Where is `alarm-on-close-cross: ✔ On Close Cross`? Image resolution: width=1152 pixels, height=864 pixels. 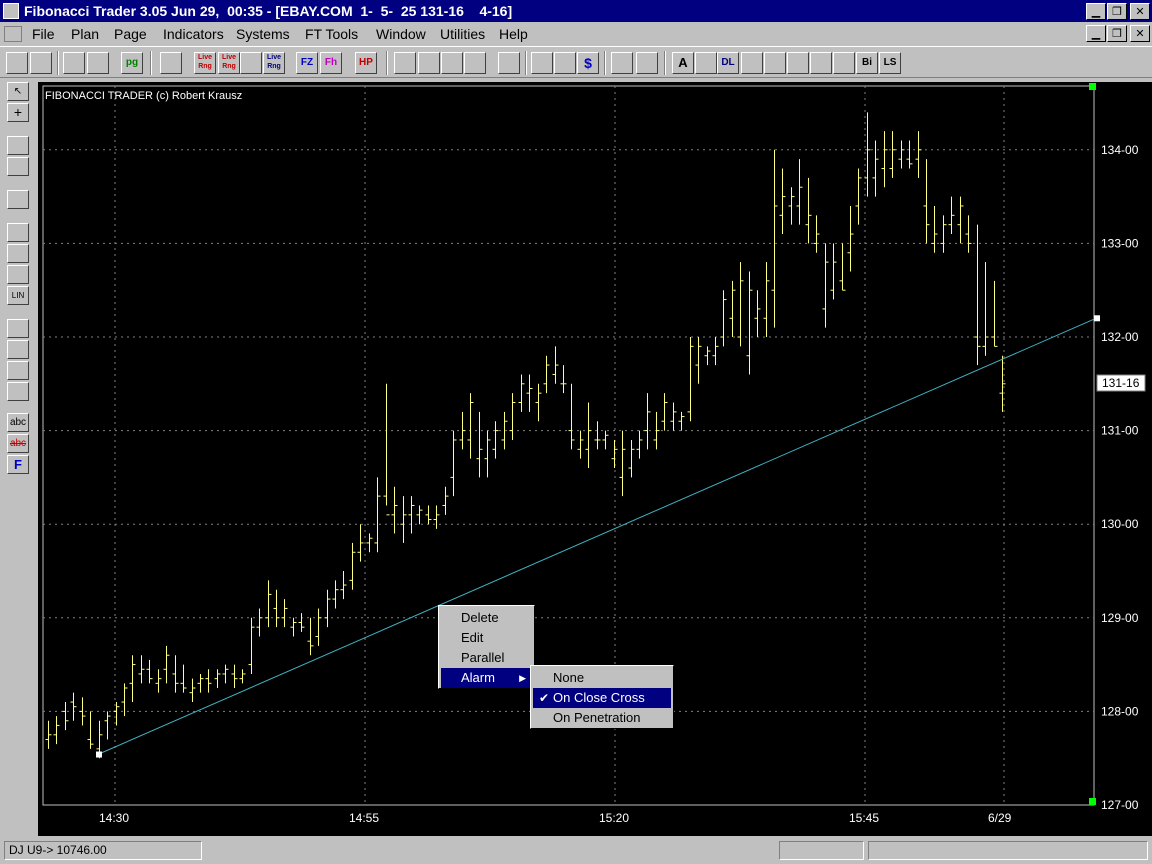
alarm-on-close-cross: ✔ On Close Cross is located at coordinates (602, 698).